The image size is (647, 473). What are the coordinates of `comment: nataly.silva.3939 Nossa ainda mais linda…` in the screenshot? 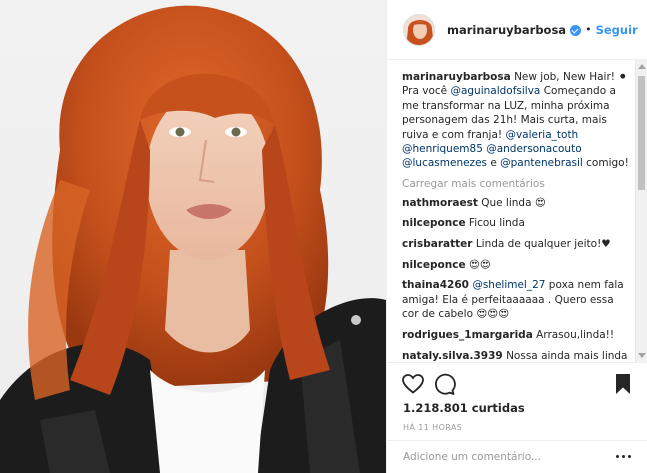 It's located at (517, 355).